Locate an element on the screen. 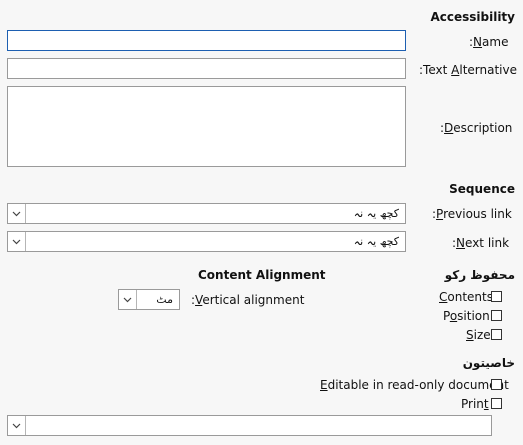 Image resolution: width=523 pixels, height=445 pixels. vertical-alignment-dropdown-button is located at coordinates (128, 299).